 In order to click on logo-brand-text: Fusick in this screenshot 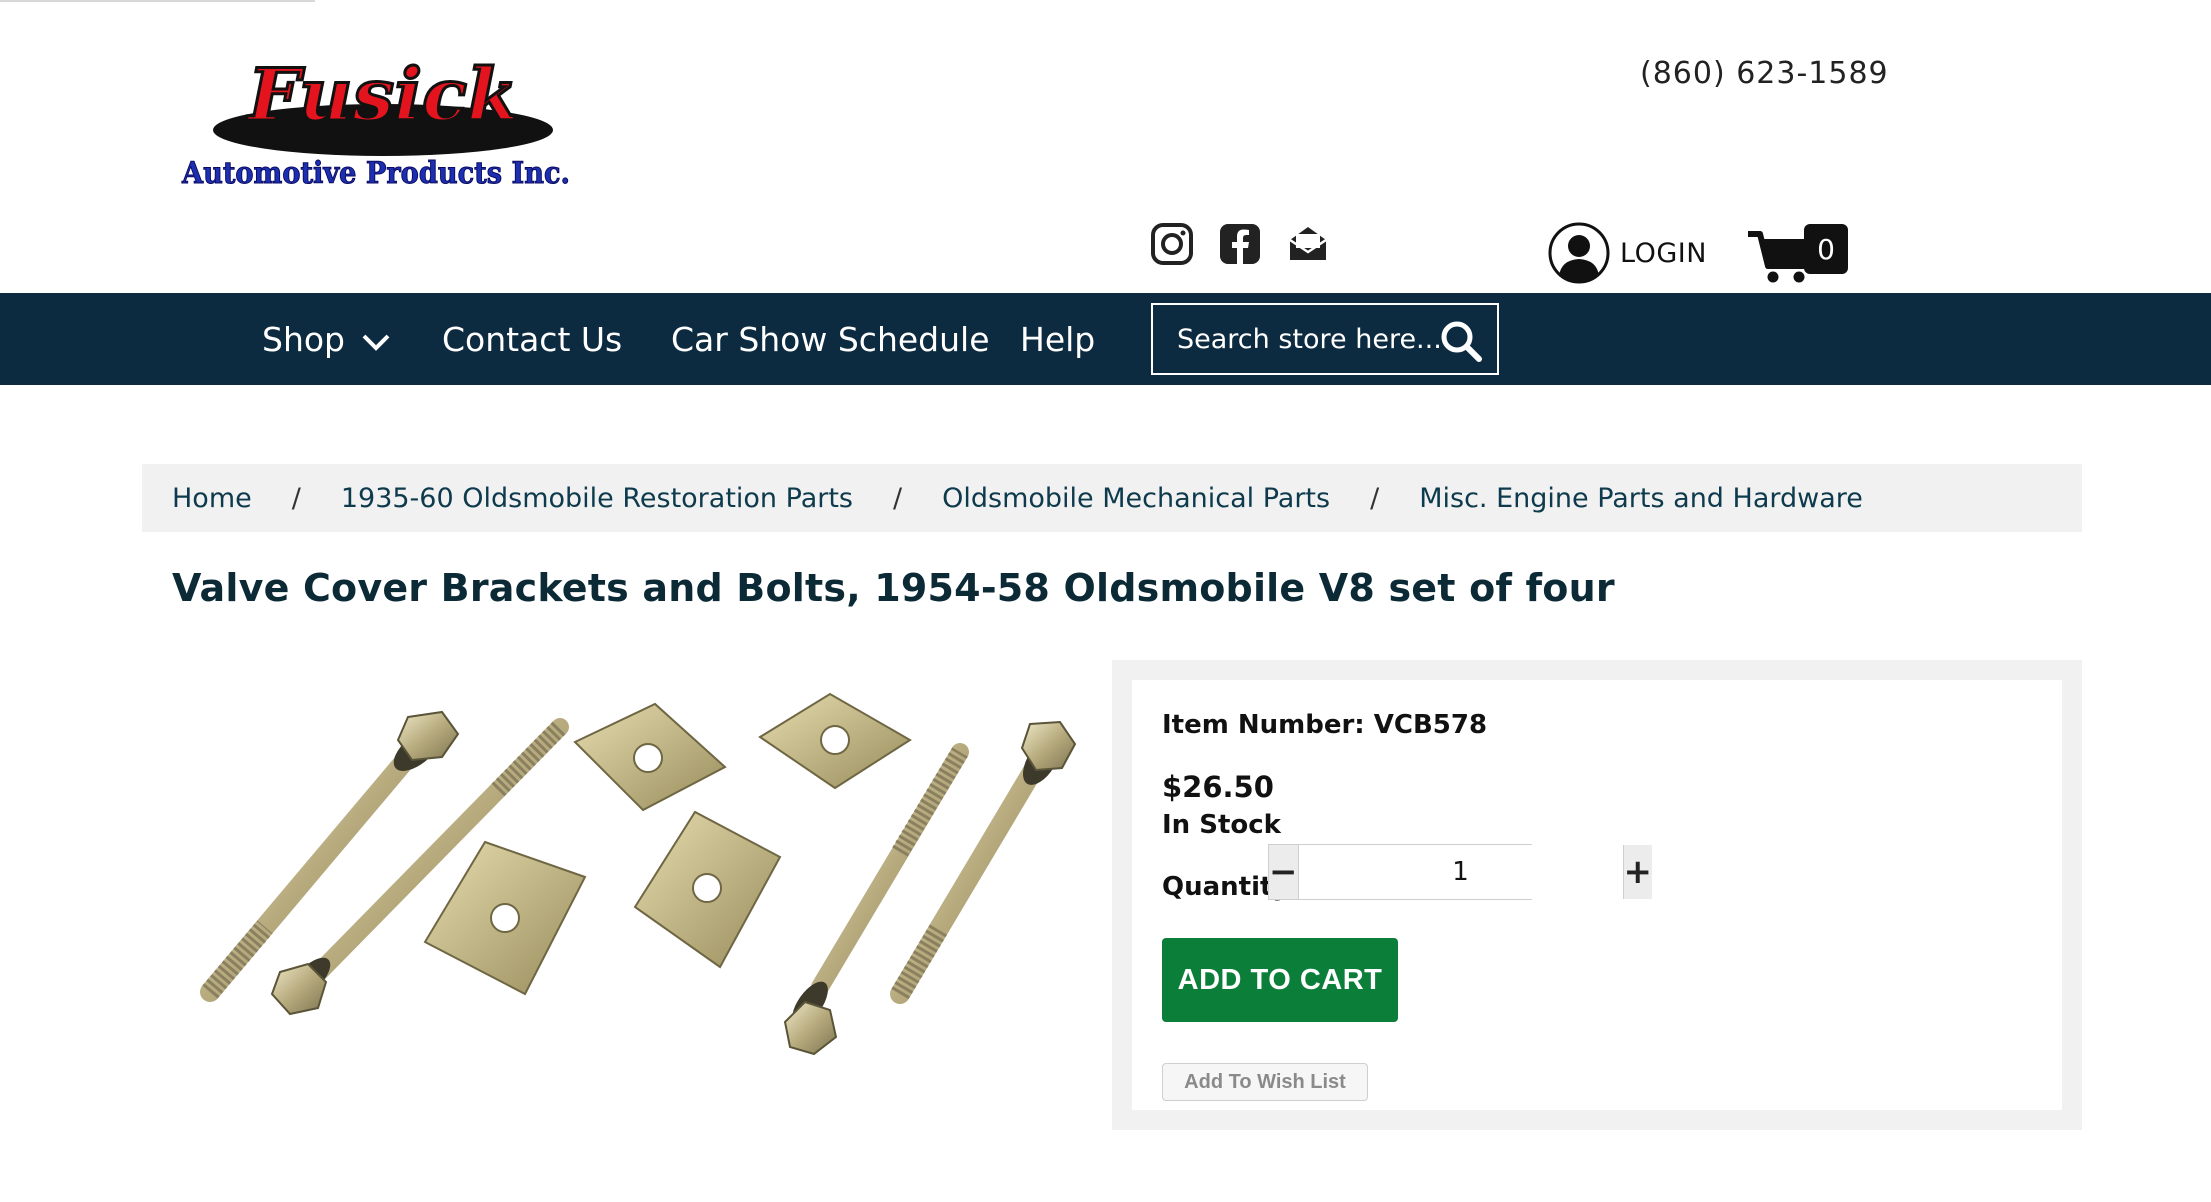, I will do `click(382, 94)`.